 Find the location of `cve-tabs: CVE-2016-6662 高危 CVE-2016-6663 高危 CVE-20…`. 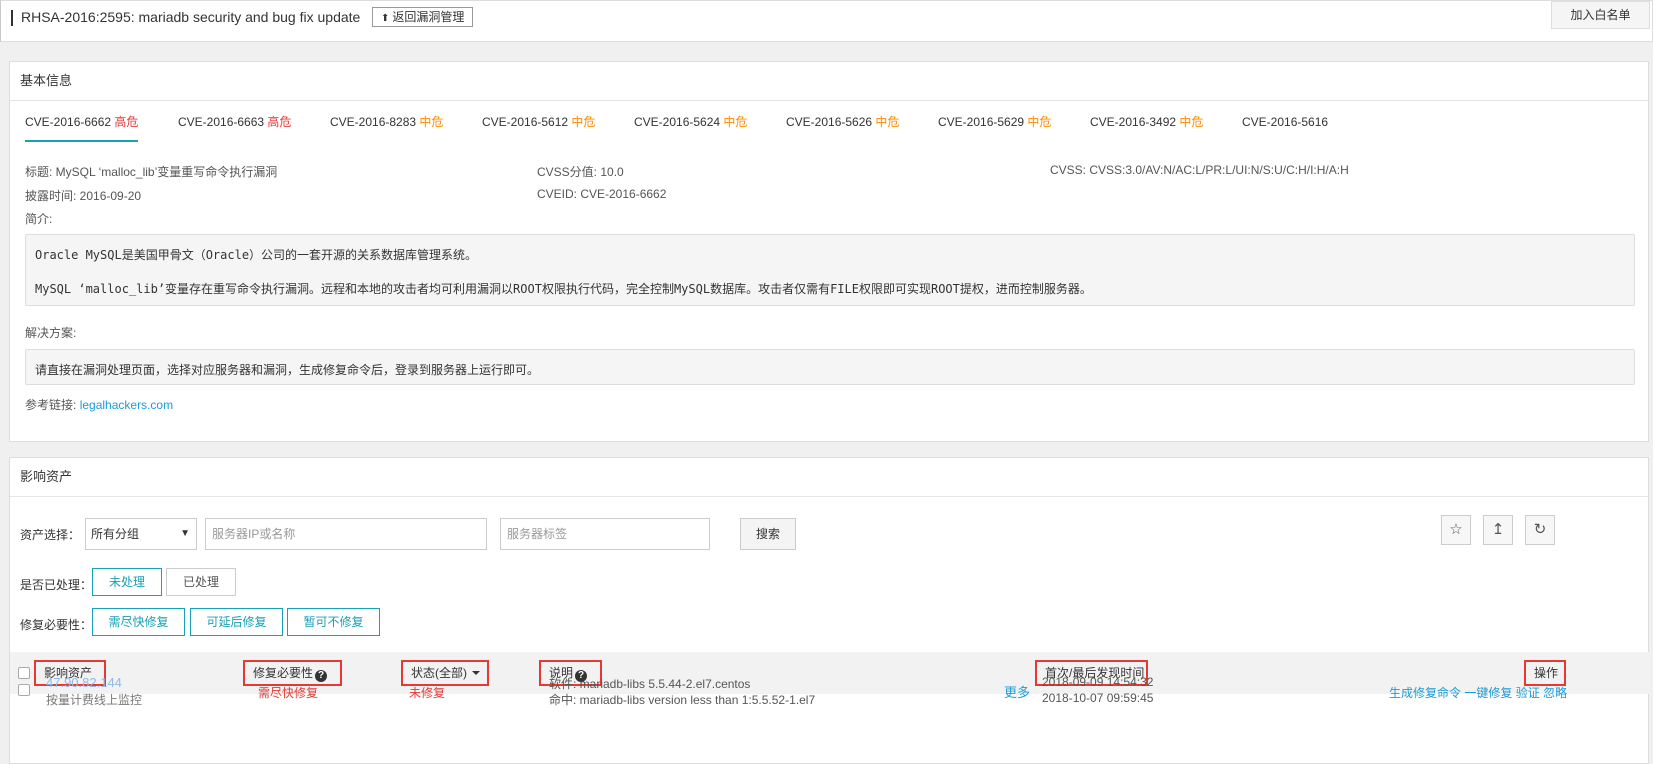

cve-tabs: CVE-2016-6662 高危 CVE-2016-6663 高危 CVE-20… is located at coordinates (829, 127).